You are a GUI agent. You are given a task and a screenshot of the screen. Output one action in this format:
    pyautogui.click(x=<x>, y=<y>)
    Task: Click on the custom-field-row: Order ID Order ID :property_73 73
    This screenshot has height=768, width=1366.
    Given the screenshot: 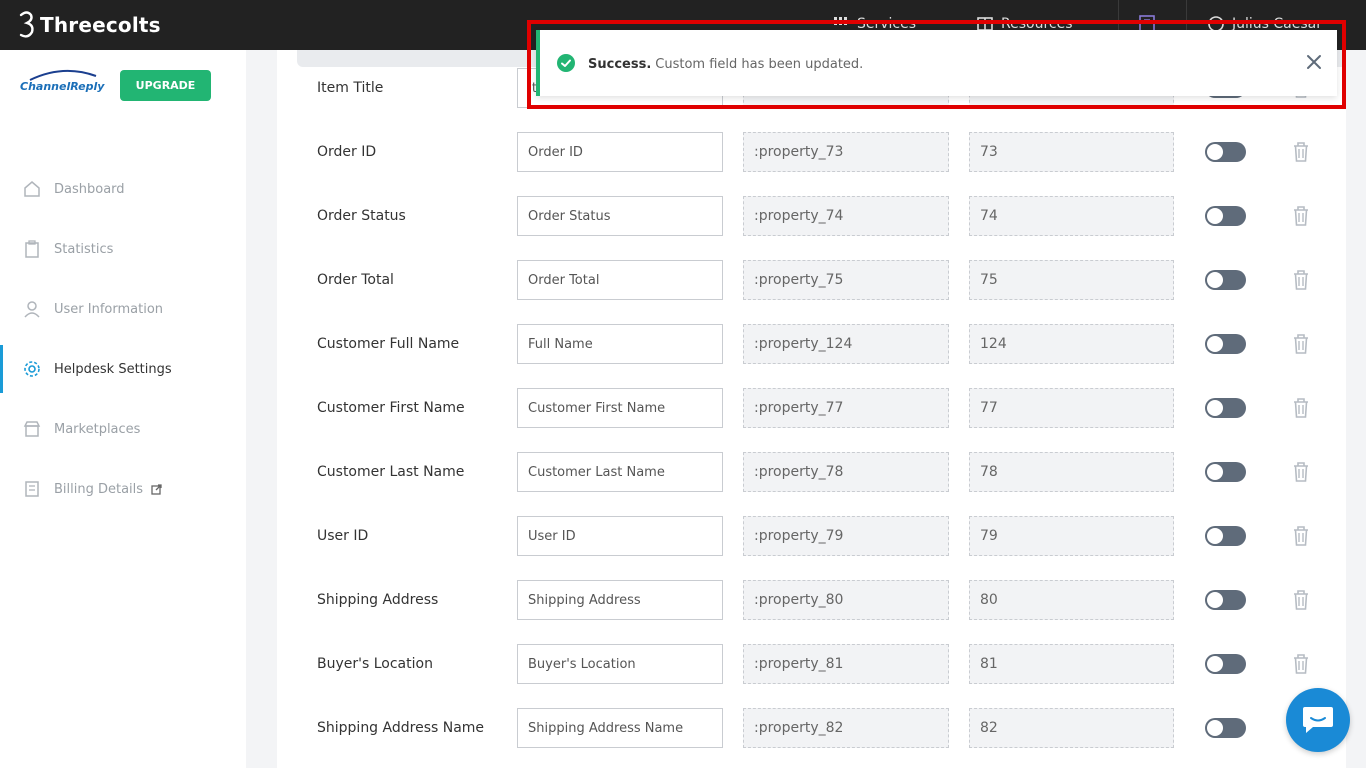 What is the action you would take?
    pyautogui.click(x=811, y=164)
    